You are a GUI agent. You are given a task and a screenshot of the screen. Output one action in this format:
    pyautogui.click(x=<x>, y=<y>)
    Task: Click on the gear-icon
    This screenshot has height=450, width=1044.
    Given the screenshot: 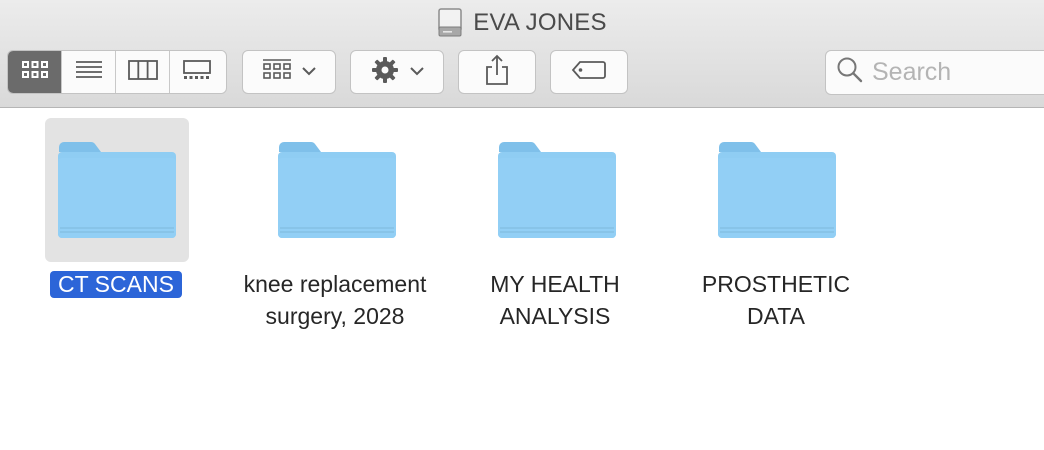 What is the action you would take?
    pyautogui.click(x=385, y=72)
    